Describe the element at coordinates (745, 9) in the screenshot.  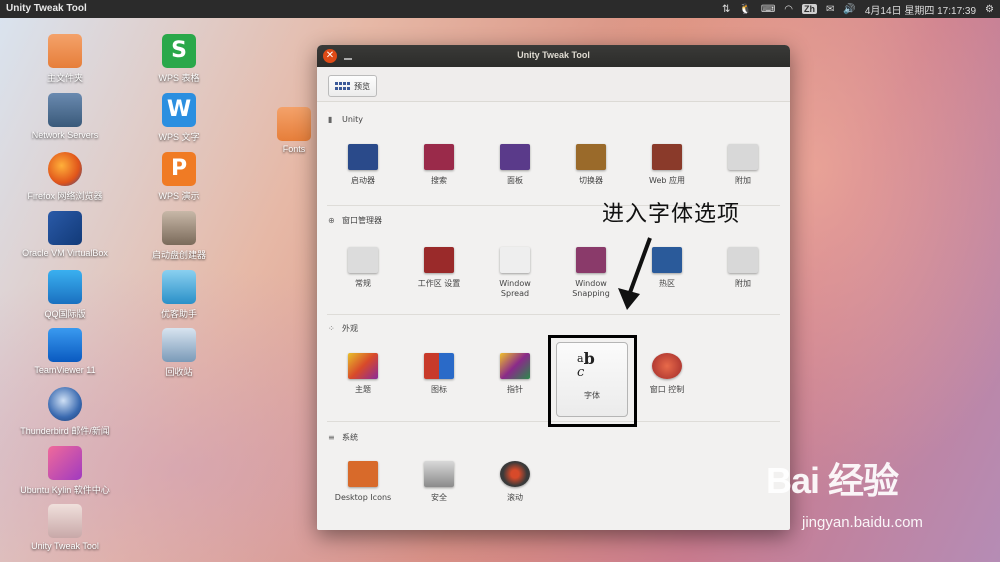
I see `qq-tray-icon: 🐧` at that location.